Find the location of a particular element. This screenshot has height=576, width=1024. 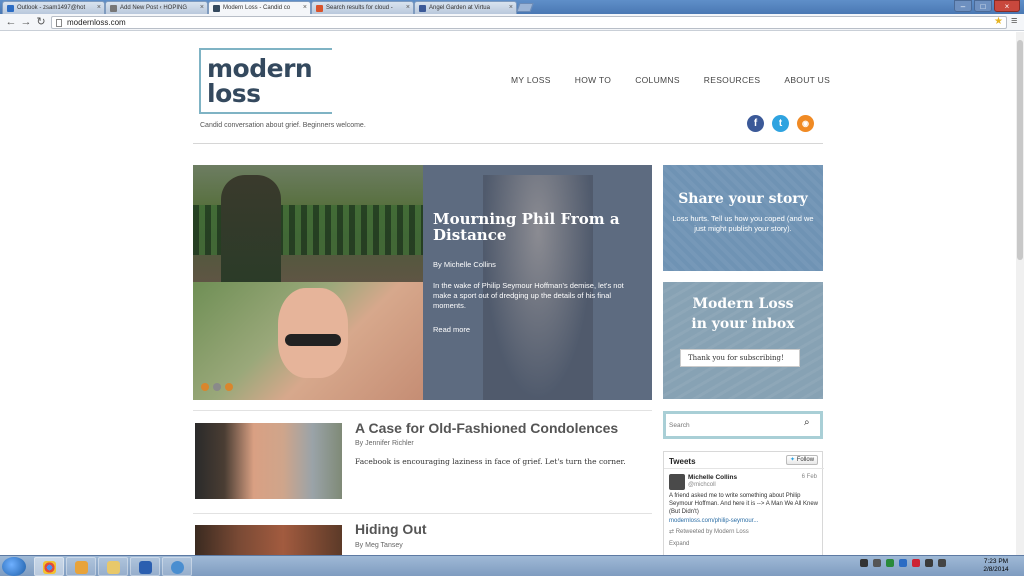

tweet-expand-link: Expand is located at coordinates (679, 544).